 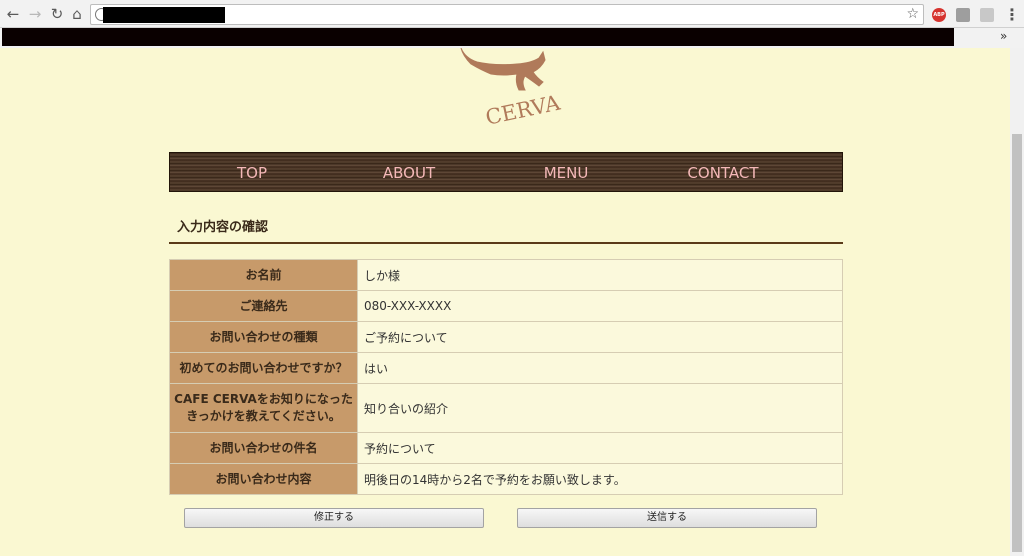 What do you see at coordinates (57, 14) in the screenshot?
I see `reload-icon: ↻` at bounding box center [57, 14].